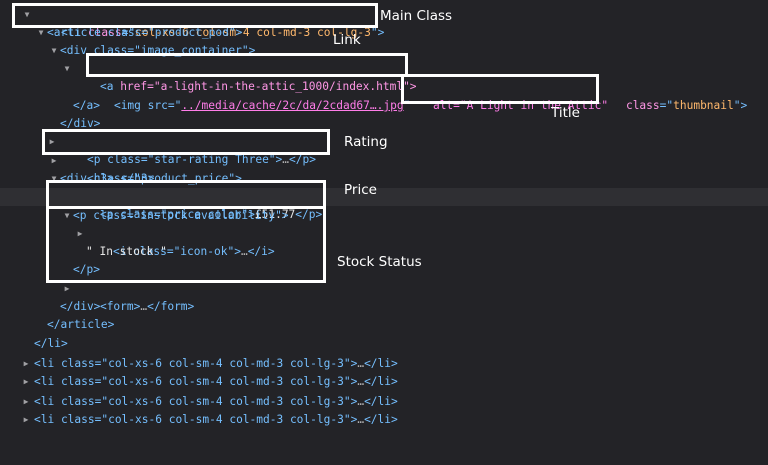  I want to click on price-label: Price, so click(360, 190).